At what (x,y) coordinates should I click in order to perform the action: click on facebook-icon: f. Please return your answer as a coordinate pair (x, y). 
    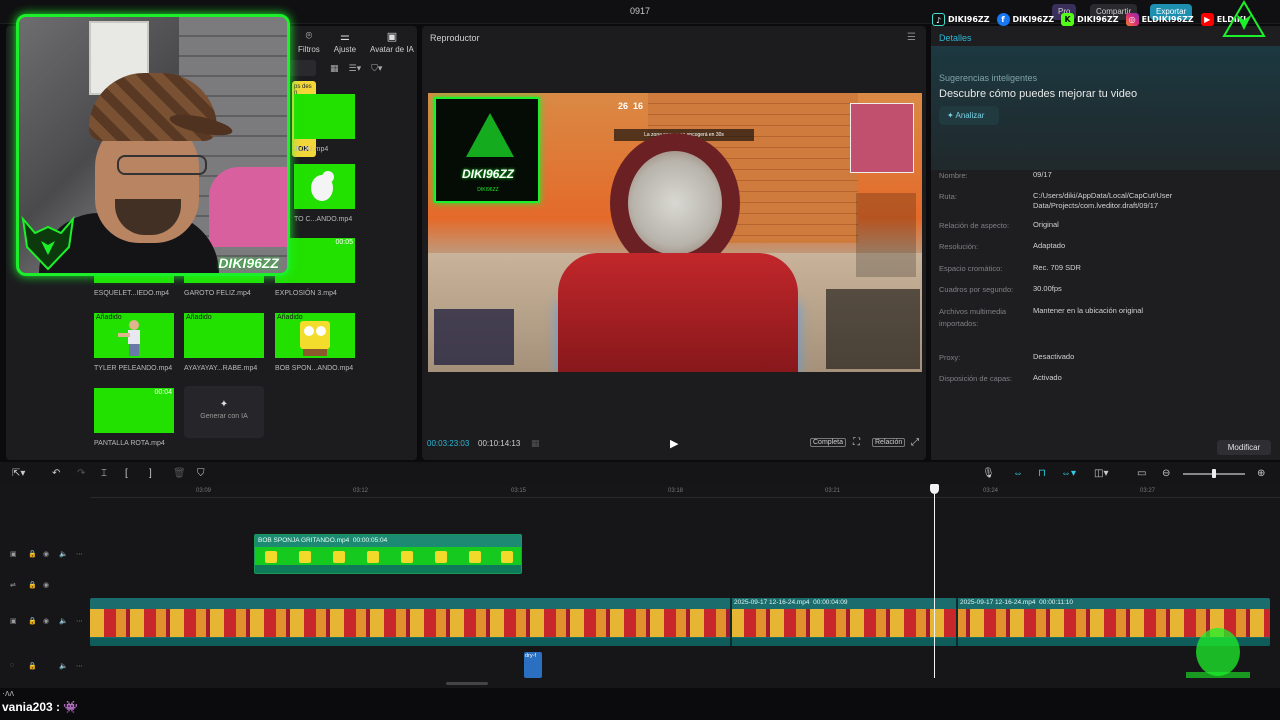
    Looking at the image, I should click on (1003, 19).